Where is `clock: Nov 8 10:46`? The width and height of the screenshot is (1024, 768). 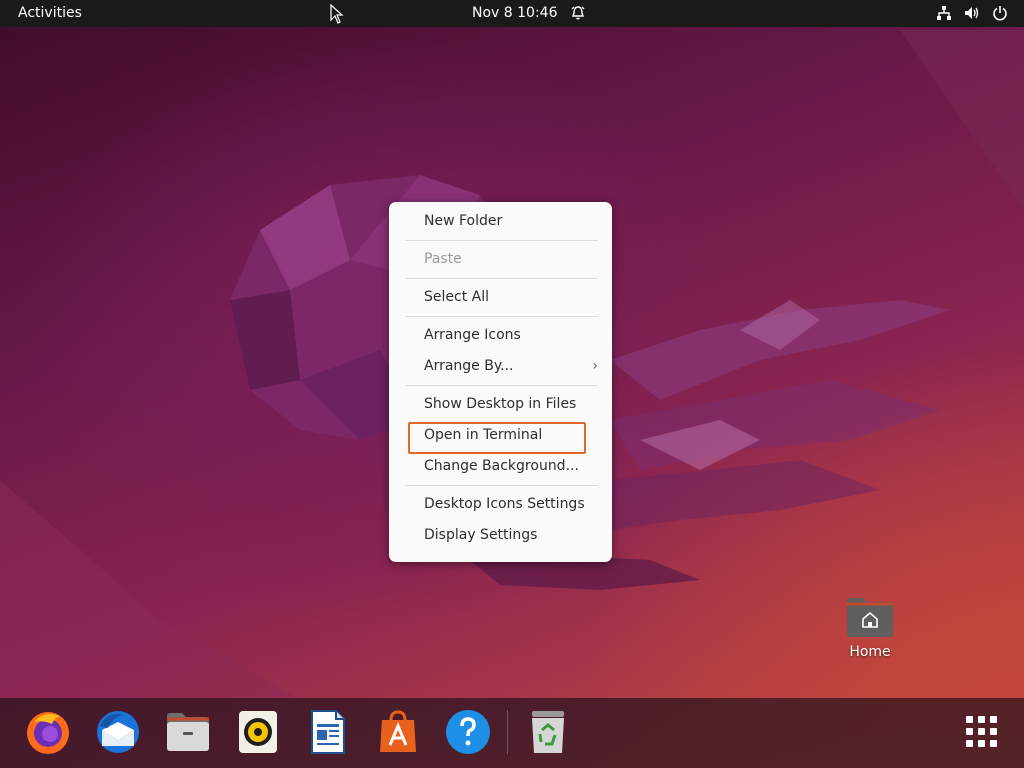 clock: Nov 8 10:46 is located at coordinates (514, 13).